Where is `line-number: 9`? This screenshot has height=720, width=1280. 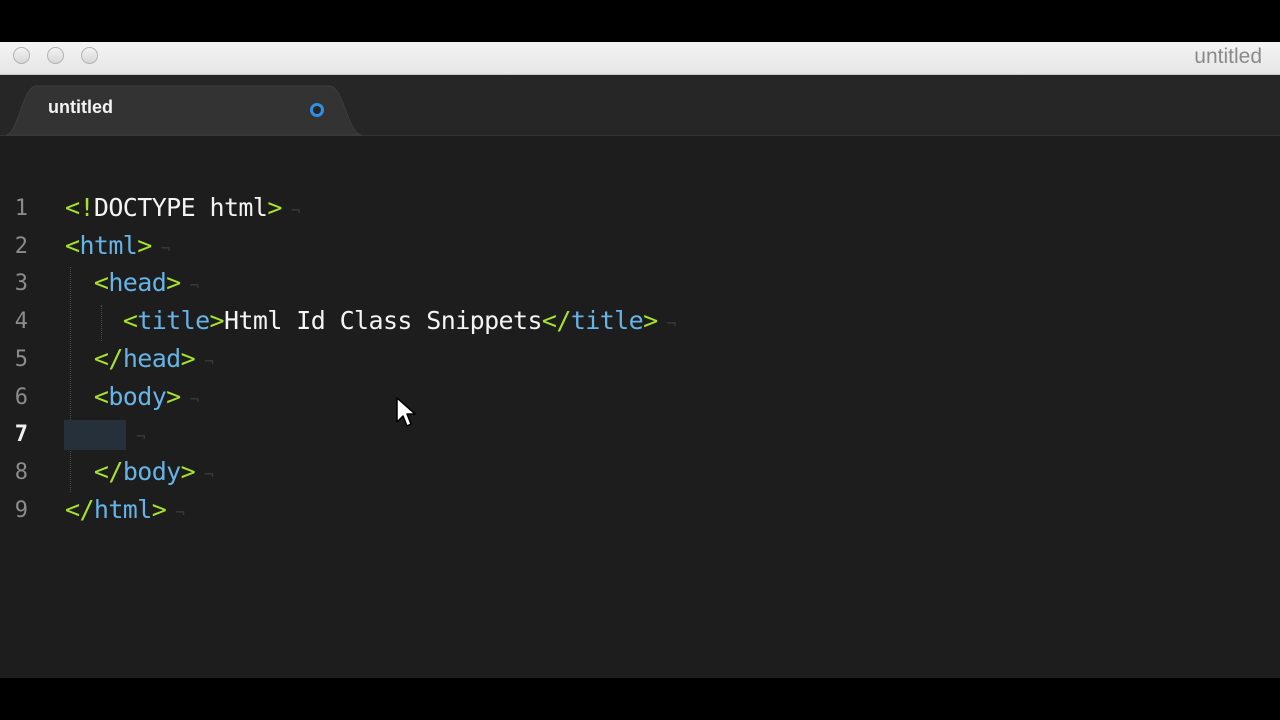 line-number: 9 is located at coordinates (21, 510).